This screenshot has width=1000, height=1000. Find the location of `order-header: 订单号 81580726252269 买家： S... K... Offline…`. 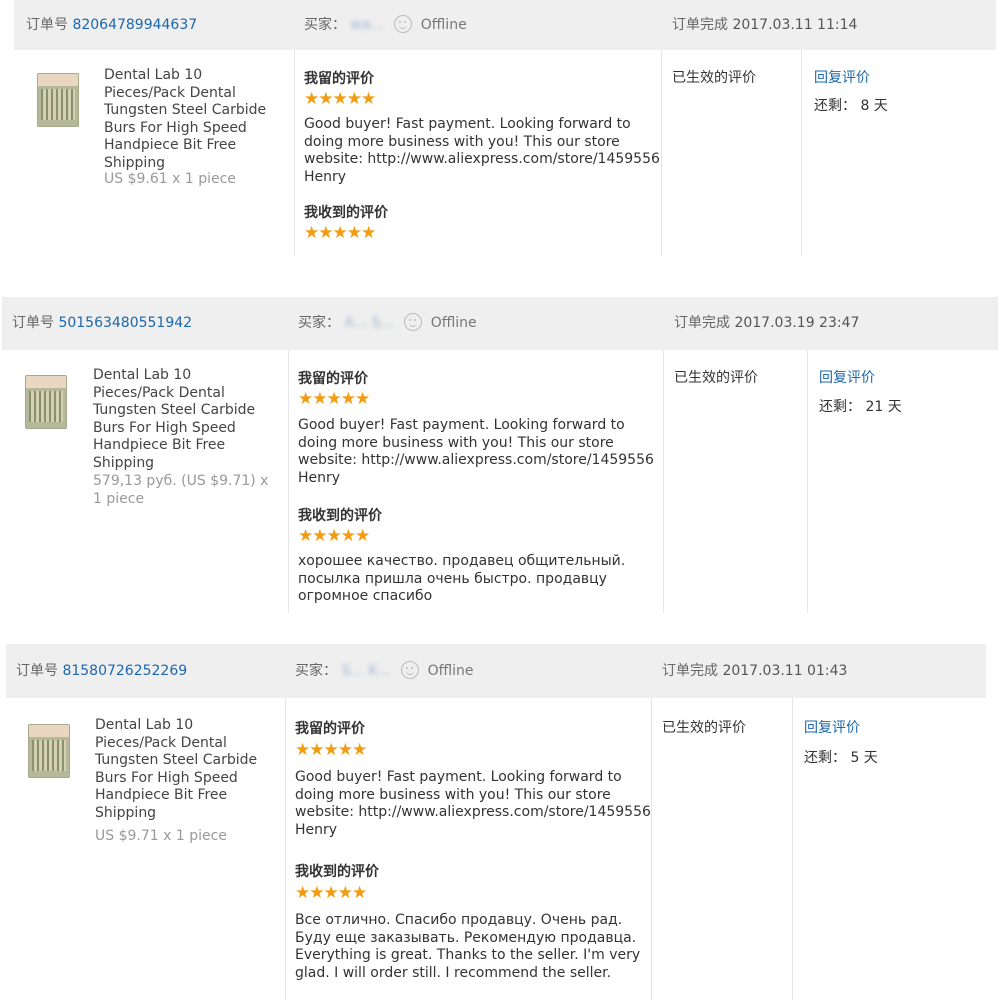

order-header: 订单号 81580726252269 买家： S... K... Offline… is located at coordinates (496, 671).